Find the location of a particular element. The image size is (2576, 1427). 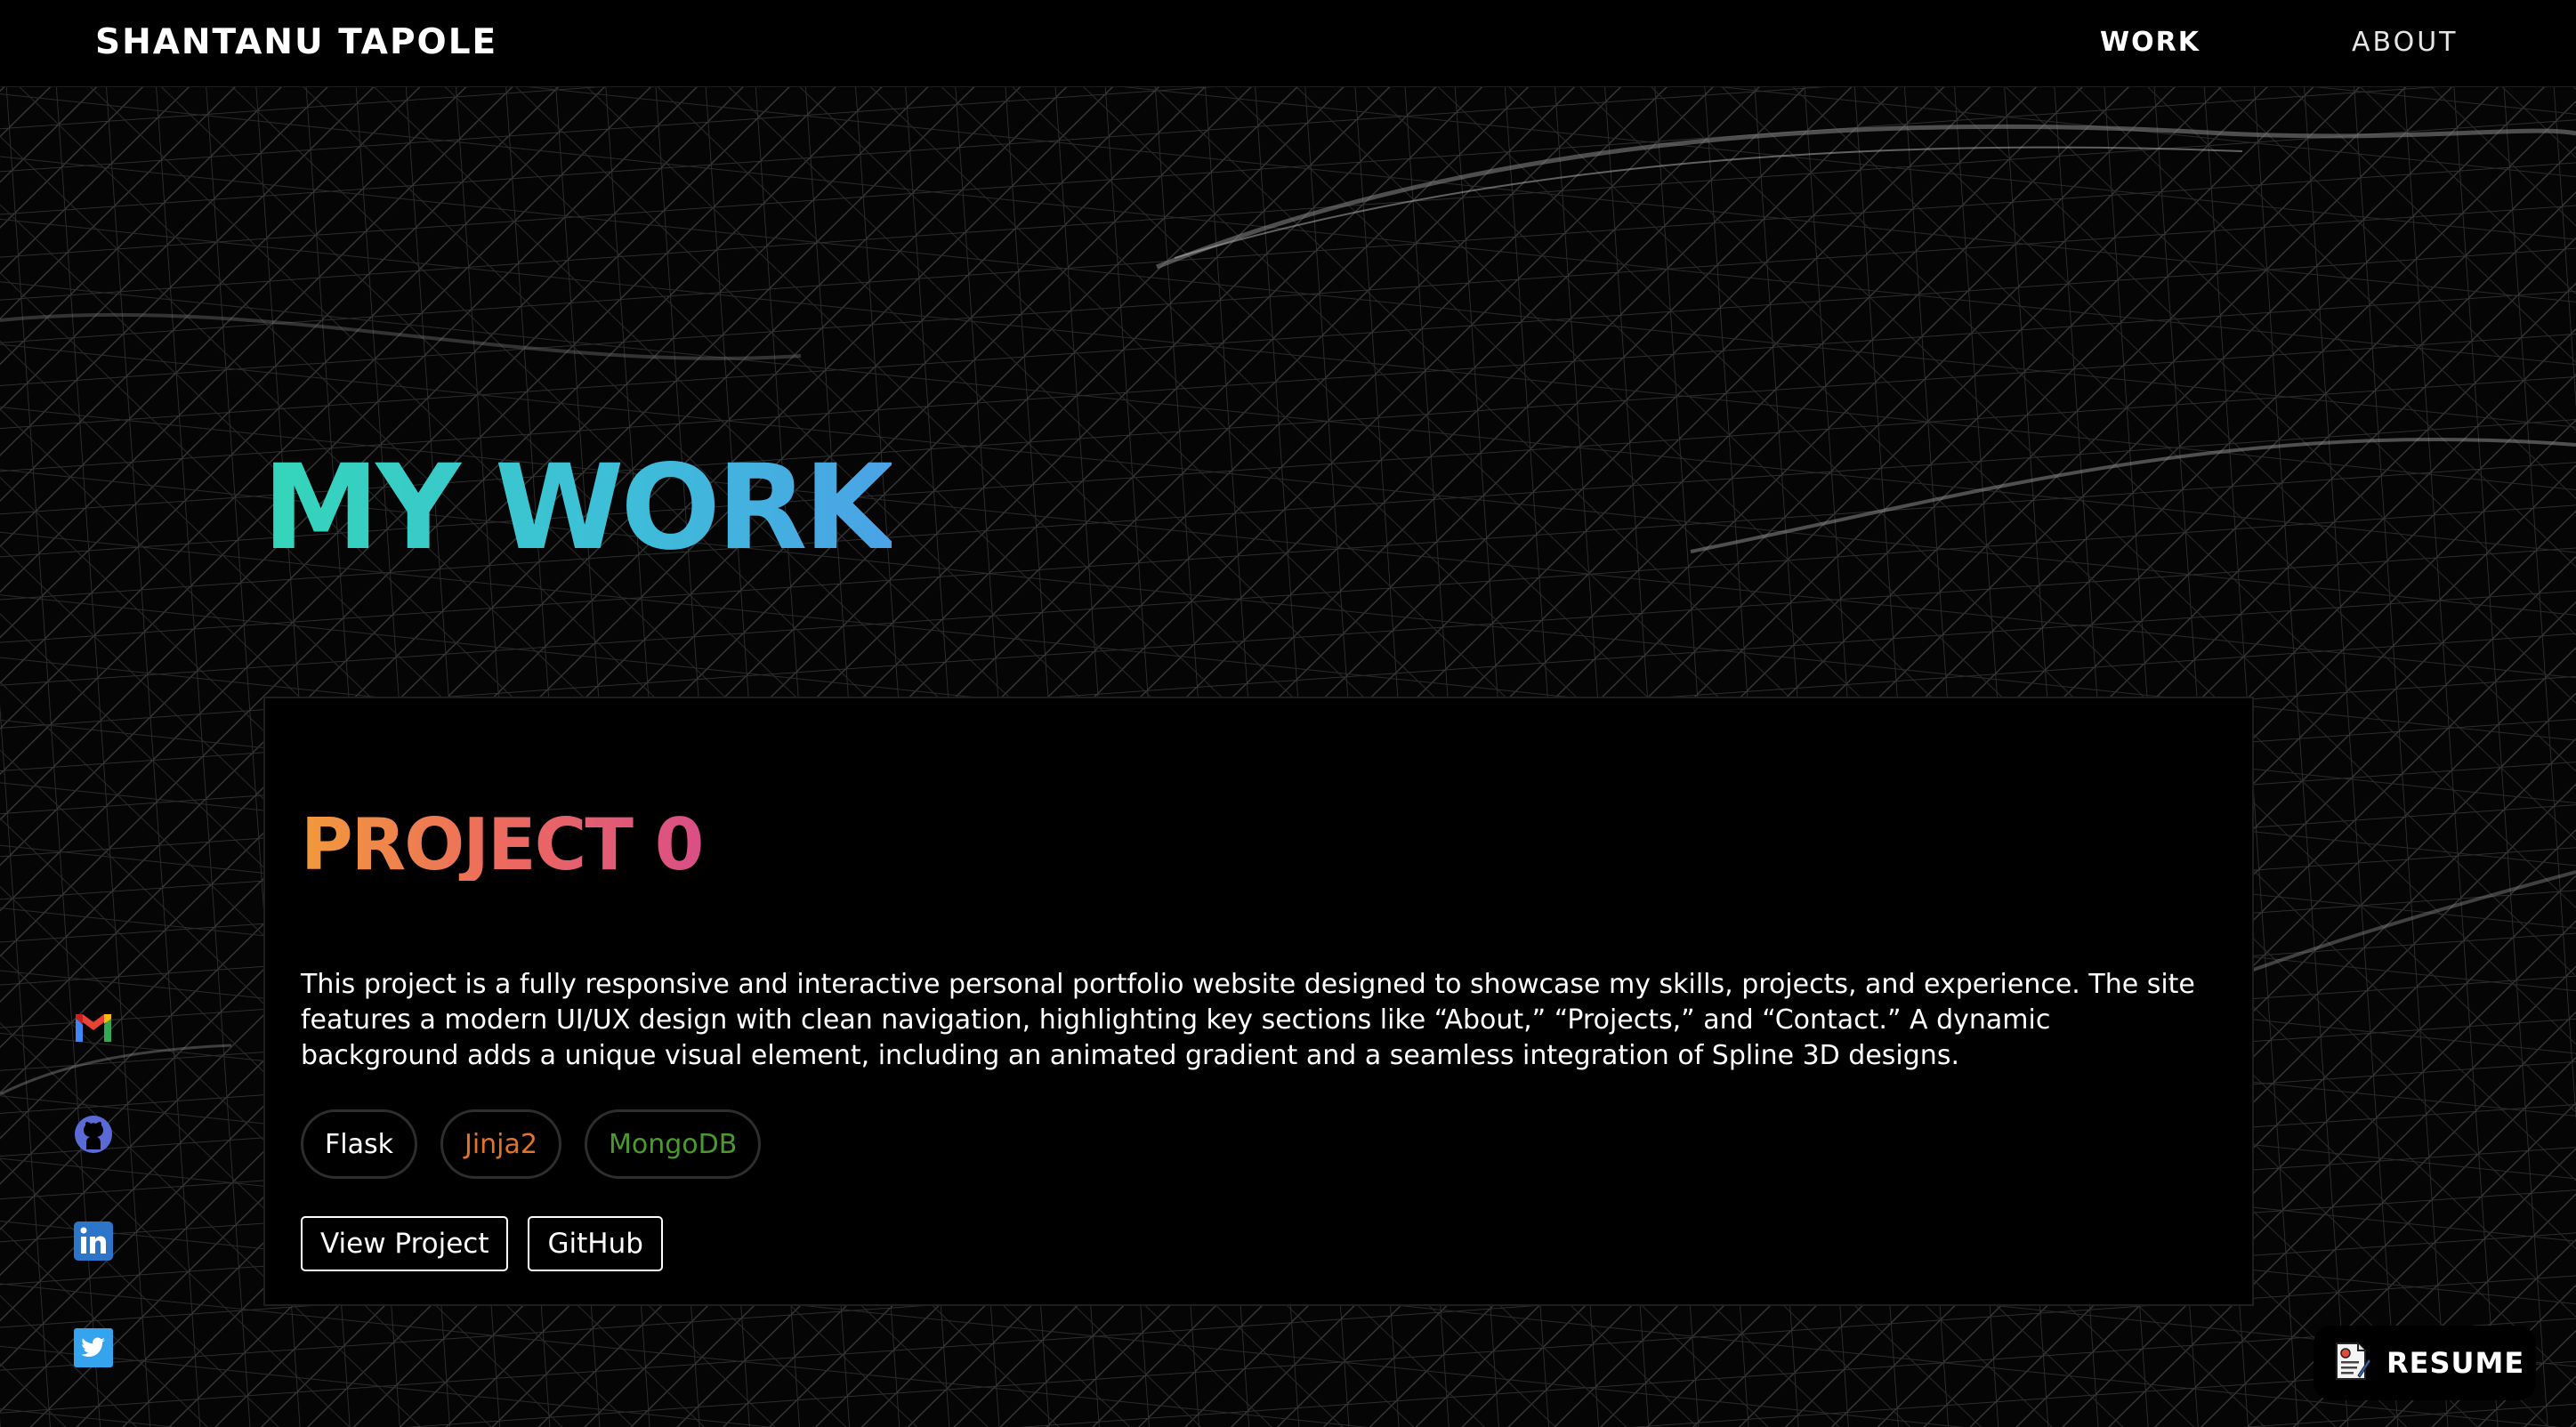

project-title: PROJECT 0 is located at coordinates (502, 844).